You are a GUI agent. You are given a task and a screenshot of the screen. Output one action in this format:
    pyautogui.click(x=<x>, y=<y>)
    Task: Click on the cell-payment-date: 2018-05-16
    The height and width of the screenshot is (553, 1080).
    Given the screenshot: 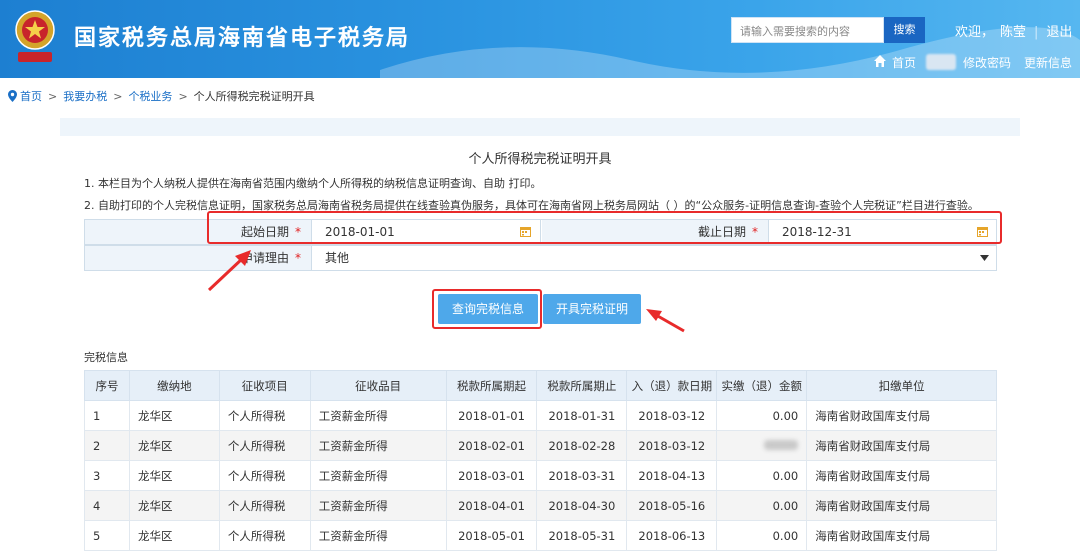 What is the action you would take?
    pyautogui.click(x=672, y=505)
    